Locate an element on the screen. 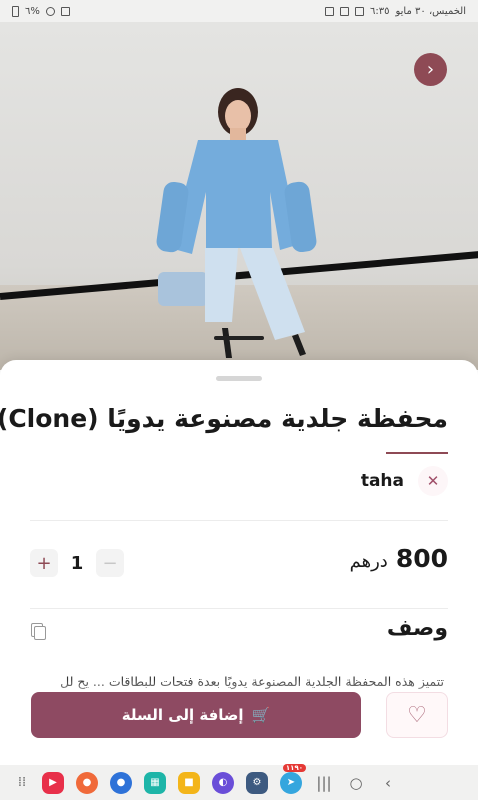 The height and width of the screenshot is (800, 478). seller-name: taha is located at coordinates (382, 481).